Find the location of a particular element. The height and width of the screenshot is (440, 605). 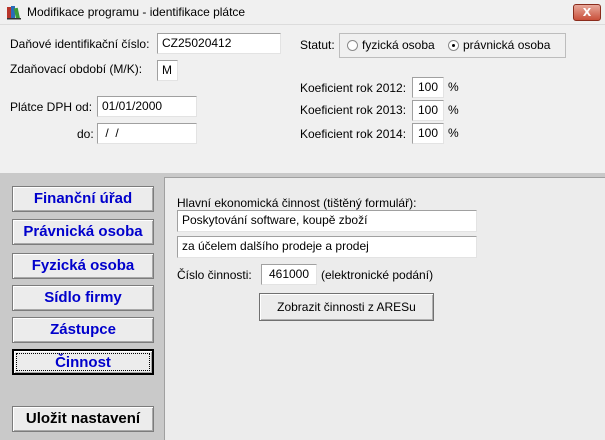

coef-2013-field: 100 is located at coordinates (428, 110).